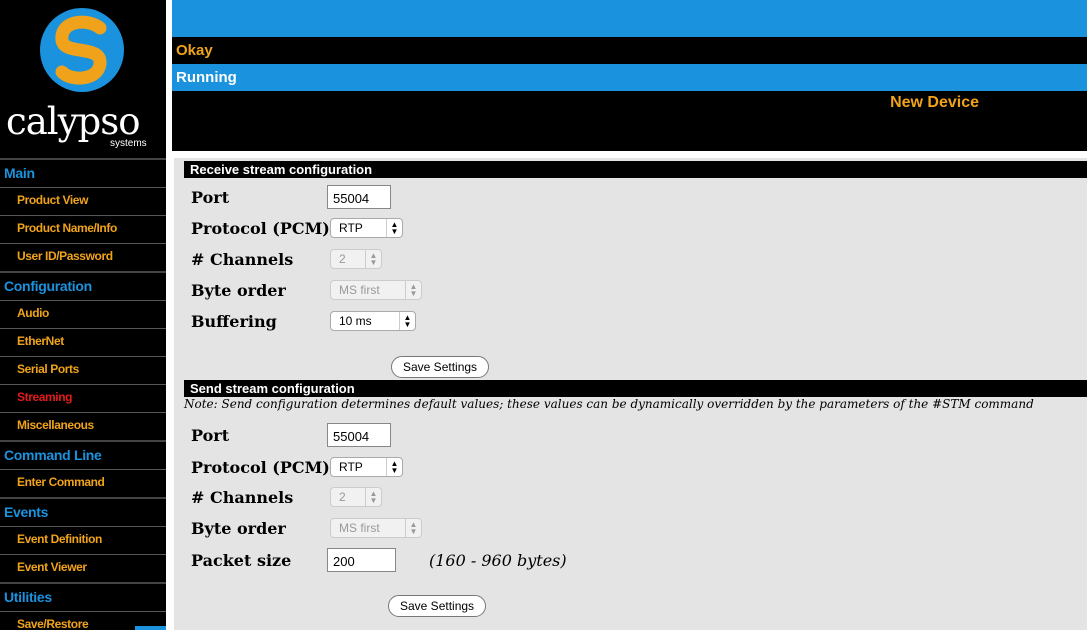 This screenshot has height=639, width=1087. What do you see at coordinates (629, 50) in the screenshot?
I see `status-bar: Okay` at bounding box center [629, 50].